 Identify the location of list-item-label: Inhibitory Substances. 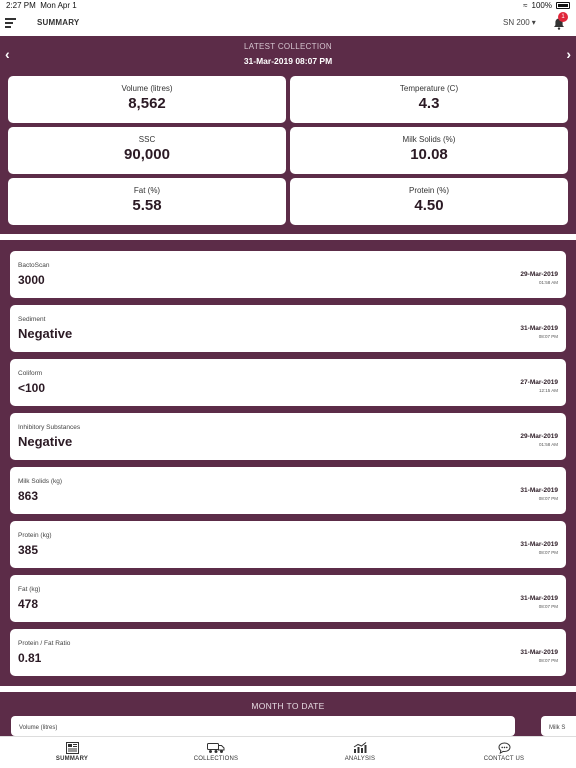
(49, 427).